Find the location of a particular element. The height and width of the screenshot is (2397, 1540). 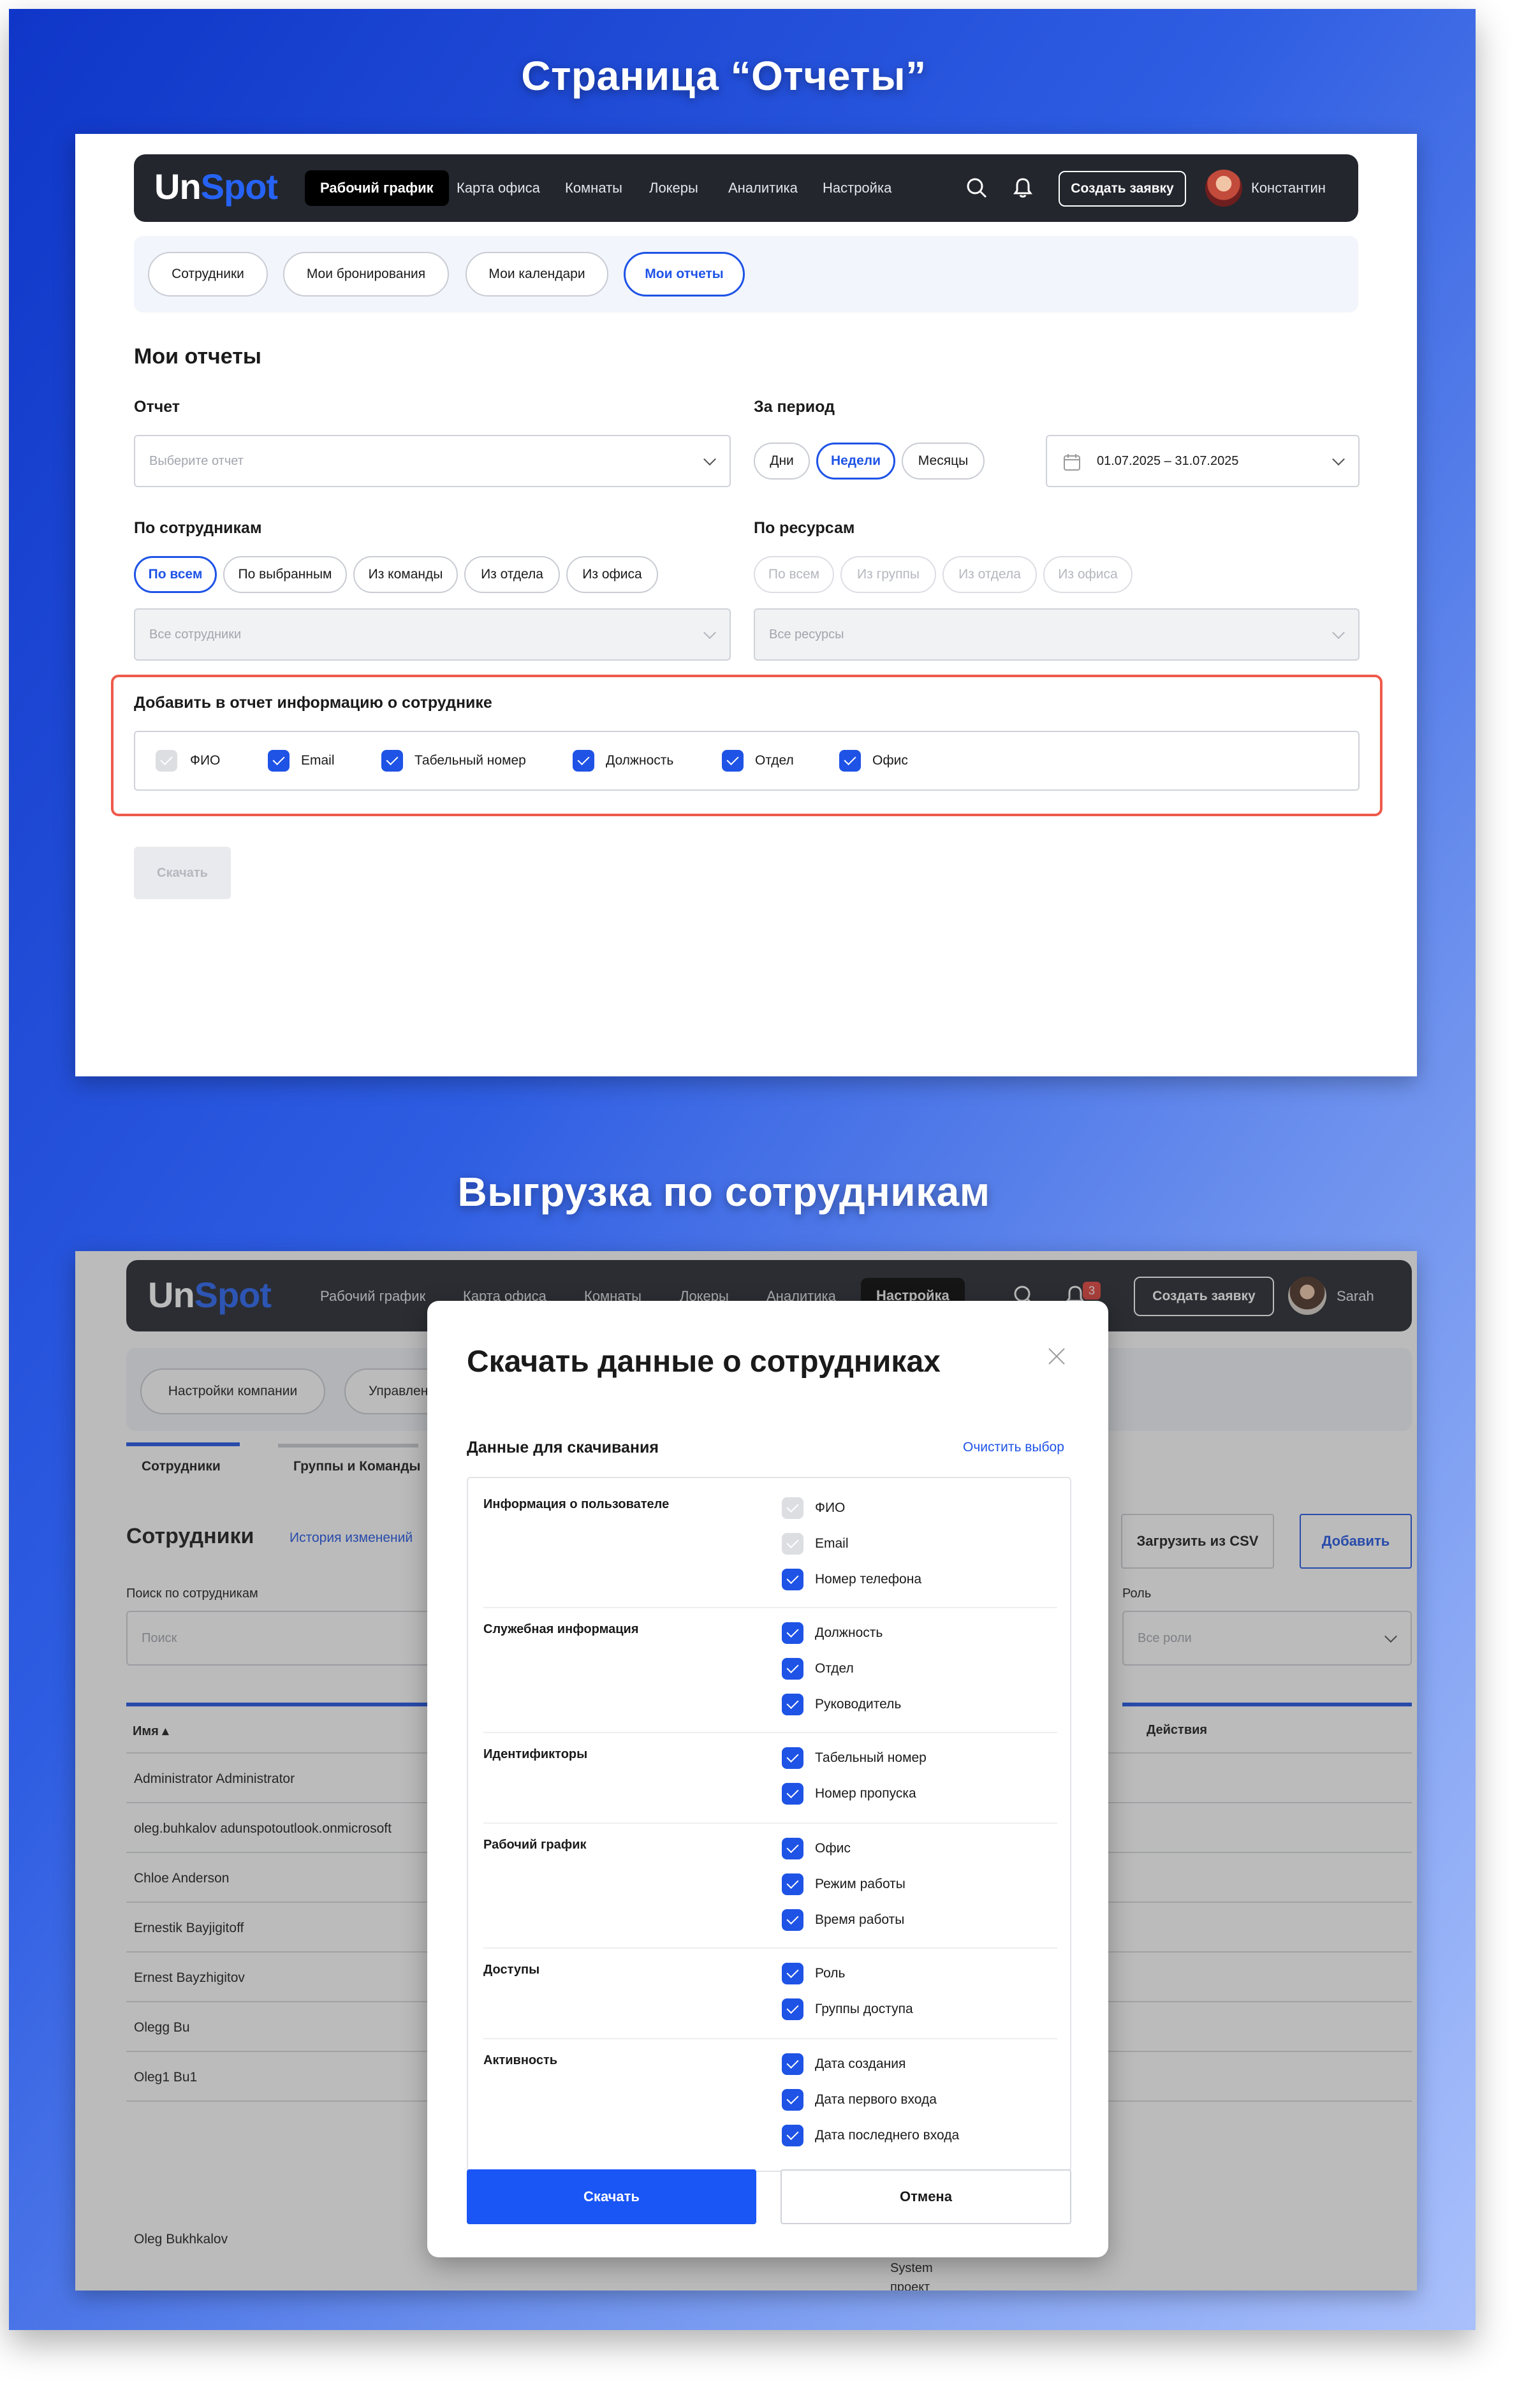

employees-all: По всем is located at coordinates (175, 574).